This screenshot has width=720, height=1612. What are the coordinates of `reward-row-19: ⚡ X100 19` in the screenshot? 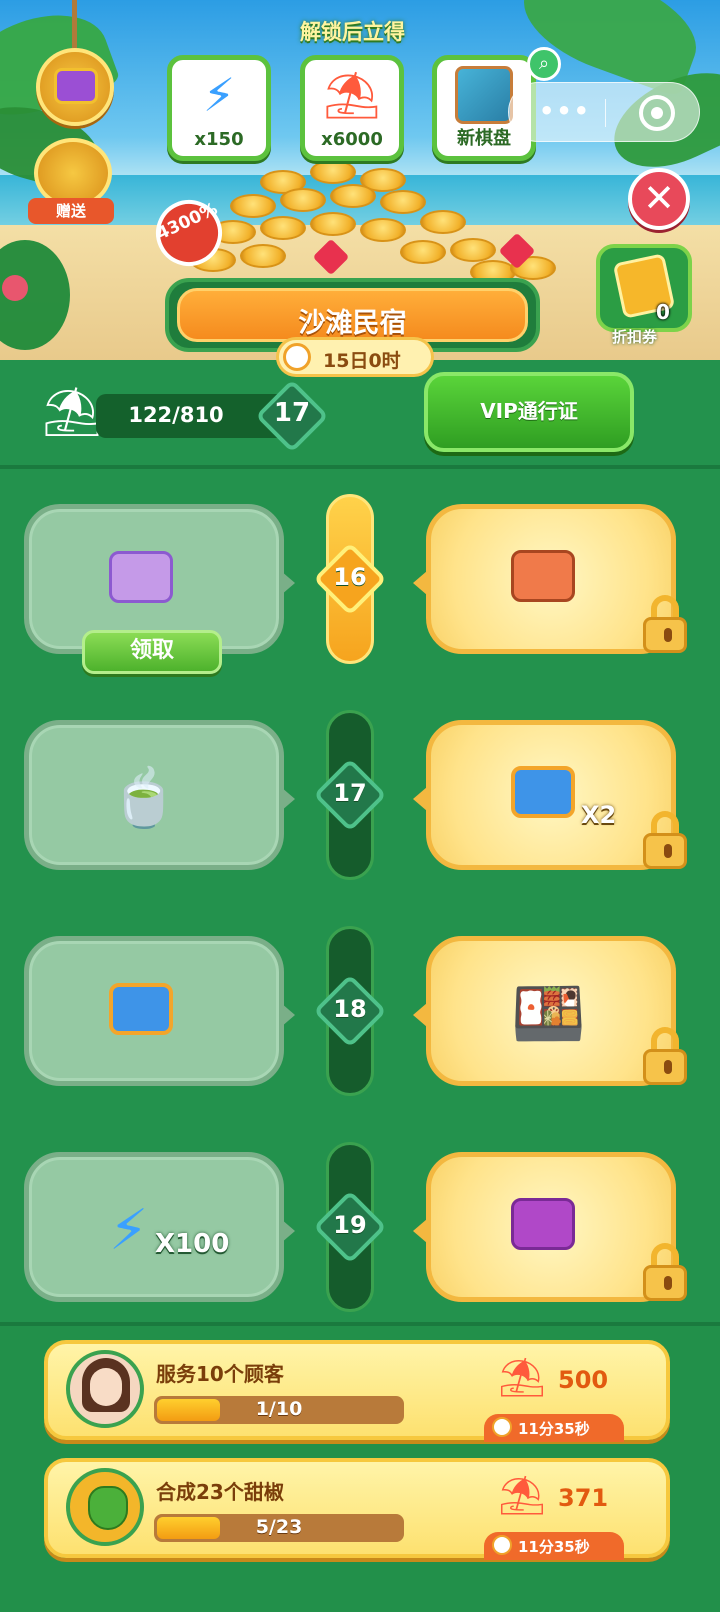 It's located at (360, 1227).